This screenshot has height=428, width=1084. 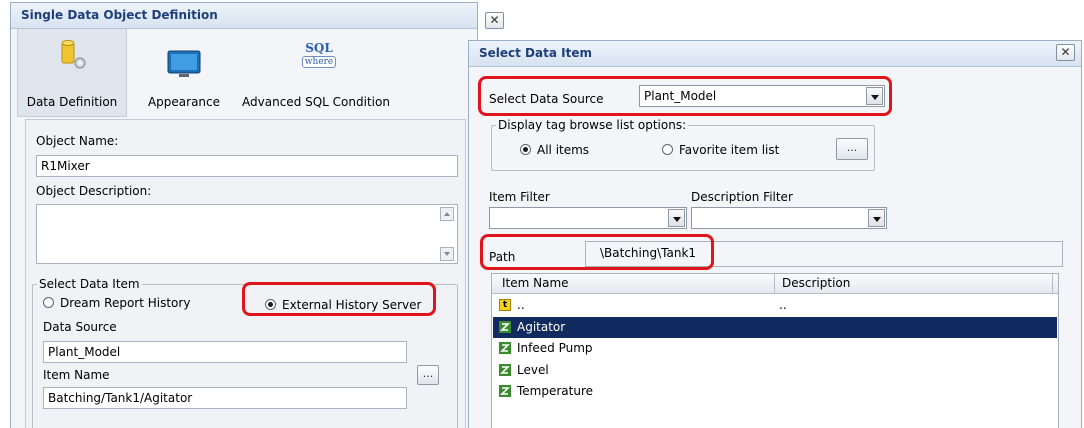 I want to click on right-titlebar: Select Data Item ✕, so click(x=775, y=54).